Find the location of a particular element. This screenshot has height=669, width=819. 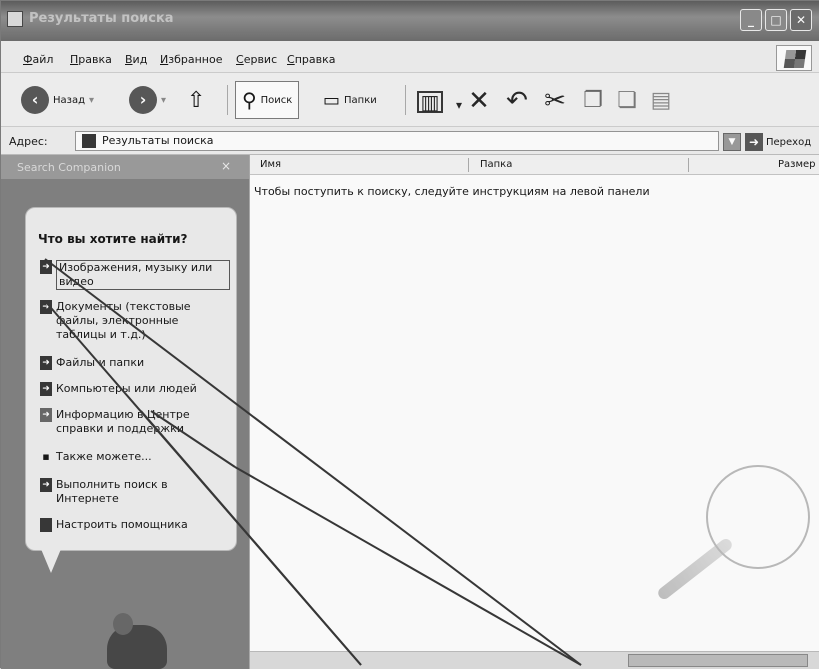

bubble-tail is located at coordinates (51, 561).